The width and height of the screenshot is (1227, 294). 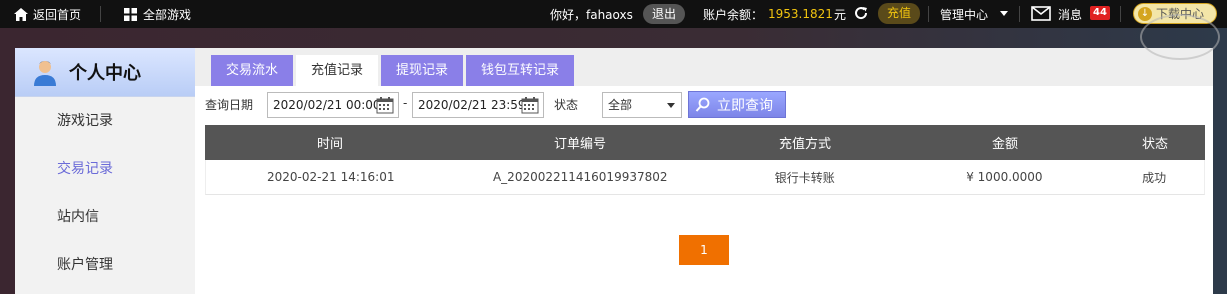 I want to click on sidebar-item-account-management: 账户管理, so click(x=105, y=265).